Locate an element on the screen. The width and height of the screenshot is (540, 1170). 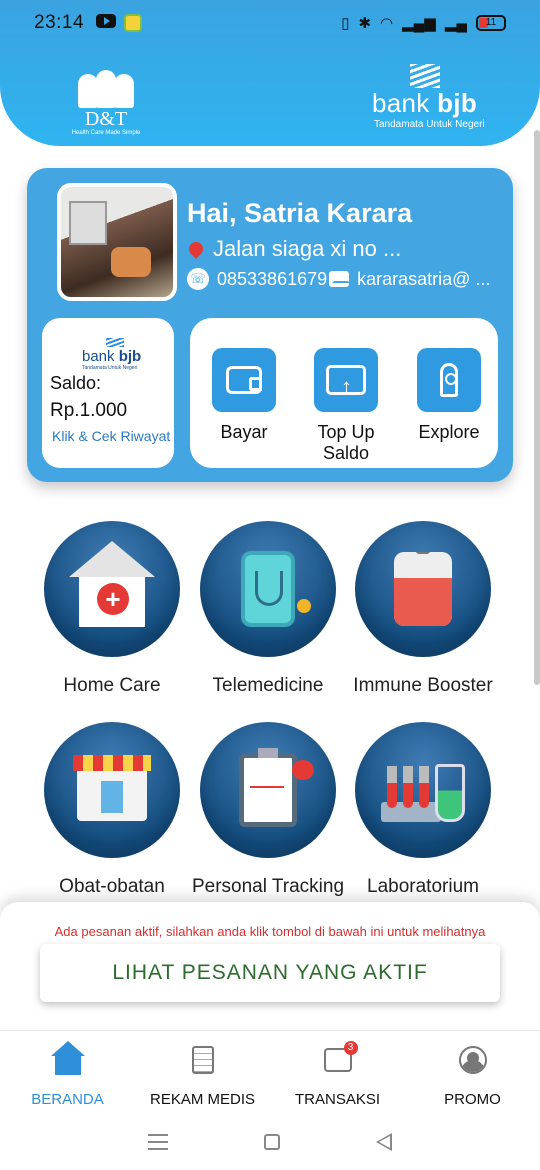
system-nav-bar is located at coordinates (270, 1142).